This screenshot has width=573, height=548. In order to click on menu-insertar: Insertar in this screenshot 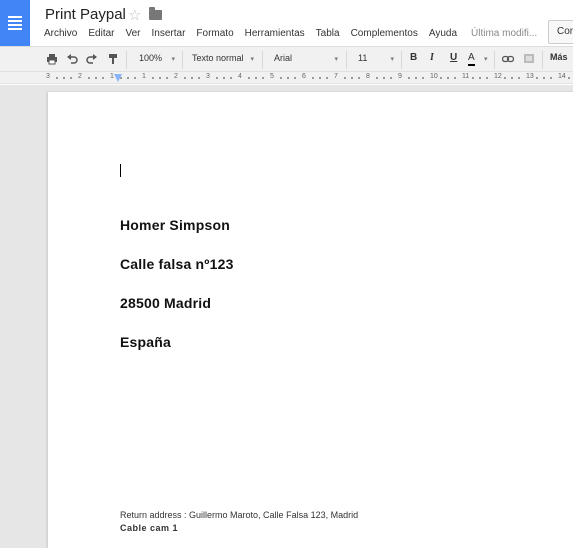, I will do `click(169, 35)`.